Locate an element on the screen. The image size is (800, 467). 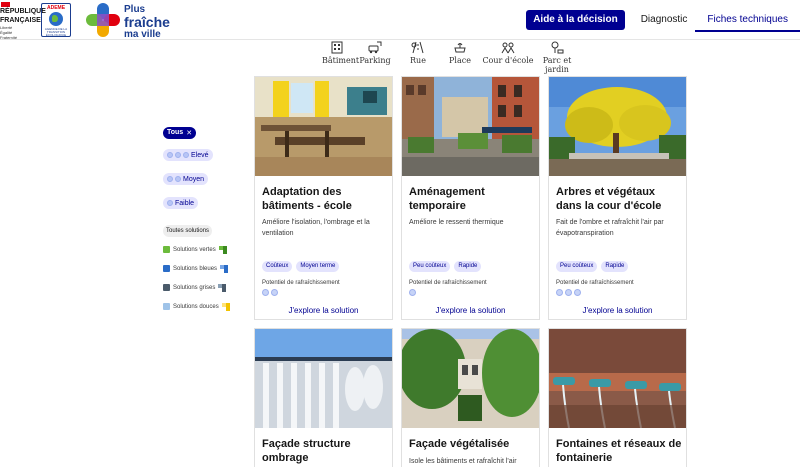
filter-all-solutions: Toutes solutions is located at coordinates (188, 231).